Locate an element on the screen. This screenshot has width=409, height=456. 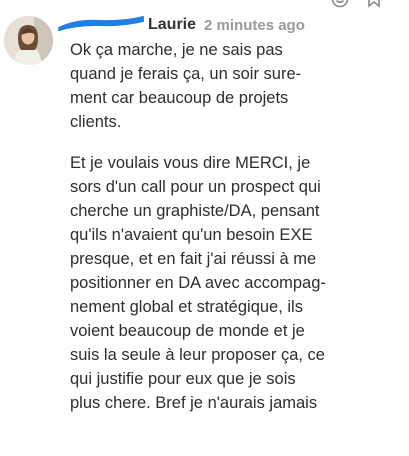
author-name-wrap: Laurie is located at coordinates (127, 24).